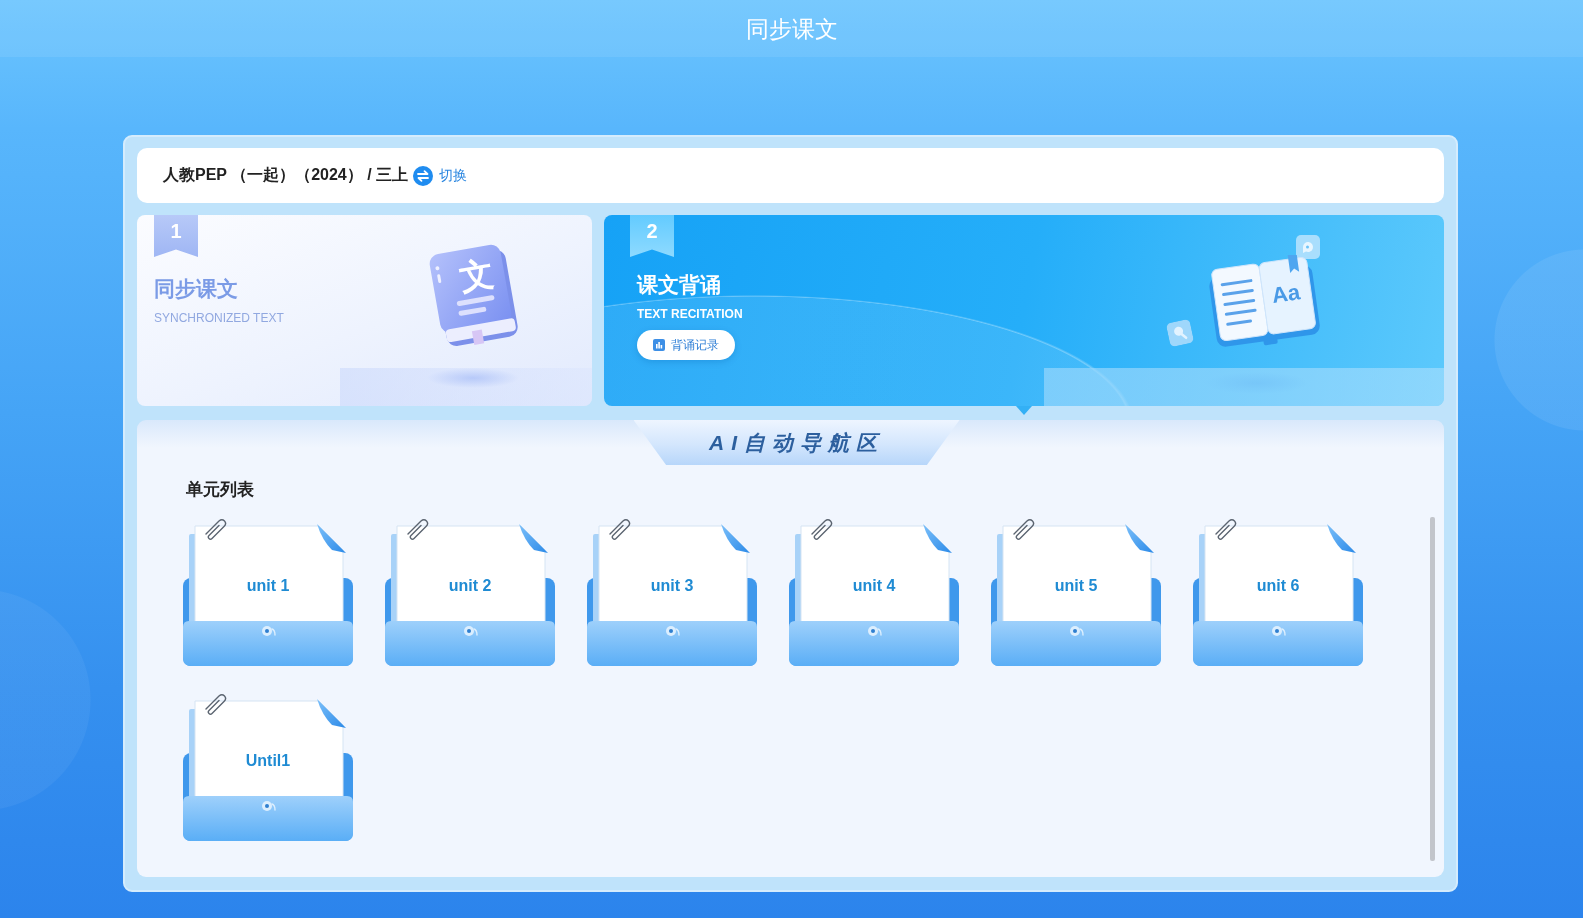  I want to click on page-glyph: Aa, so click(1286, 294).